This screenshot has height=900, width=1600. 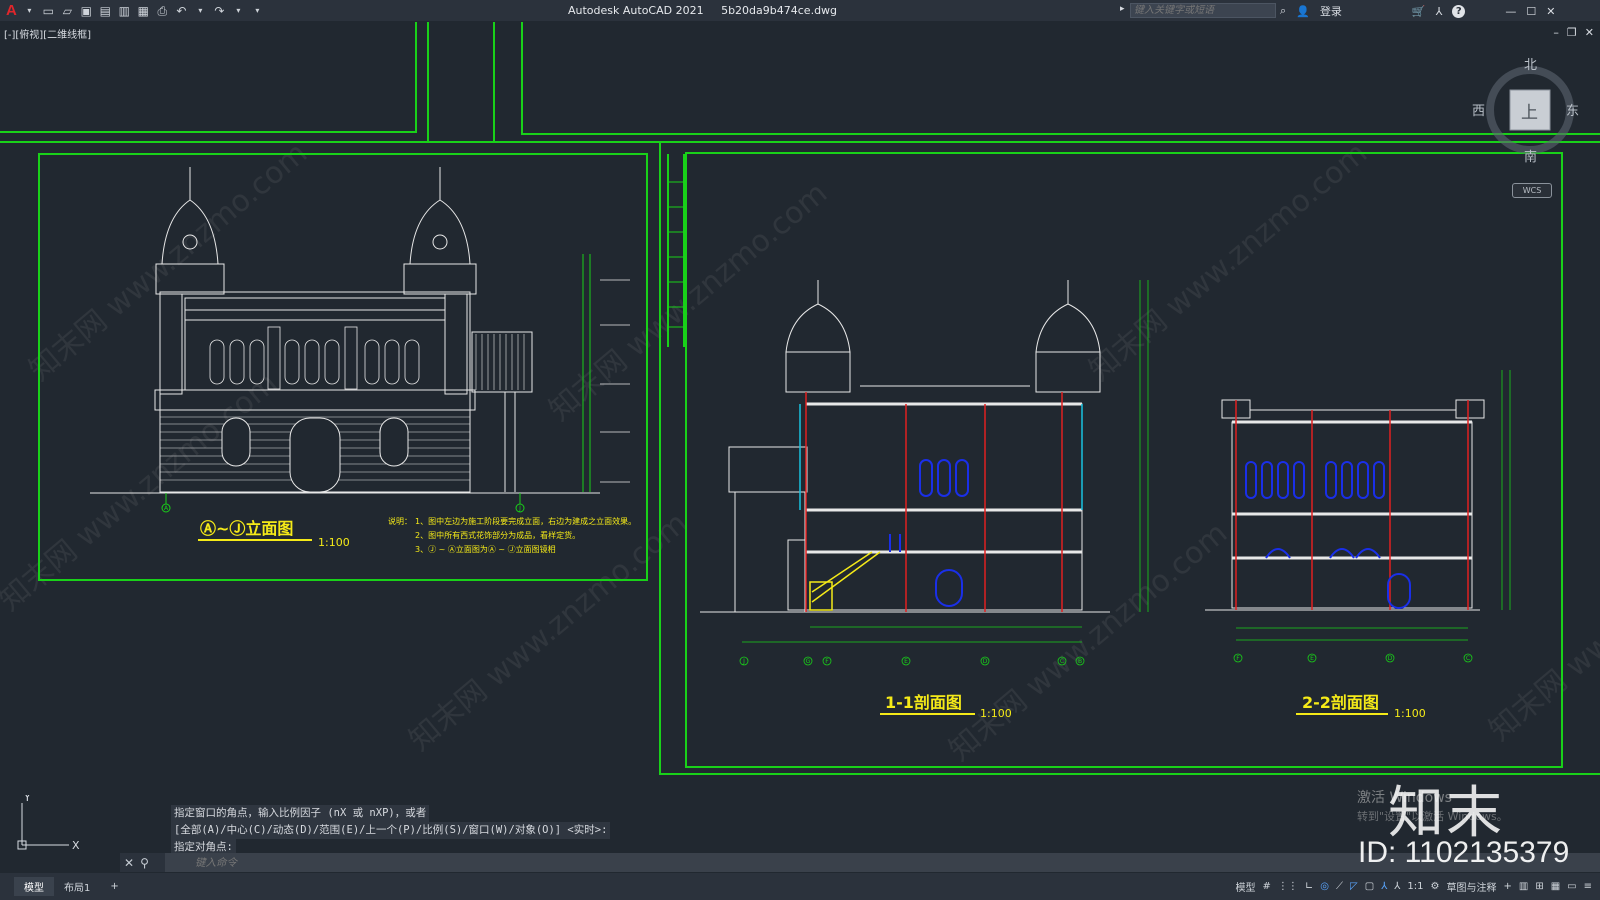 What do you see at coordinates (219, 11) in the screenshot?
I see `redo-icon: ↷` at bounding box center [219, 11].